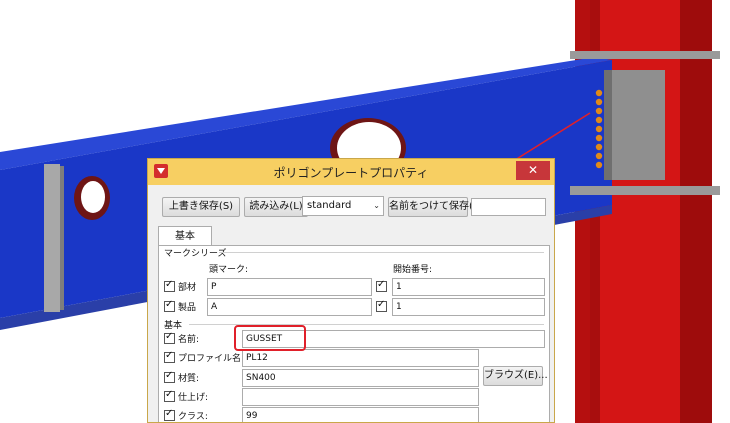 The height and width of the screenshot is (423, 730). What do you see at coordinates (93, 197) in the screenshot?
I see `web-opening-inner` at bounding box center [93, 197].